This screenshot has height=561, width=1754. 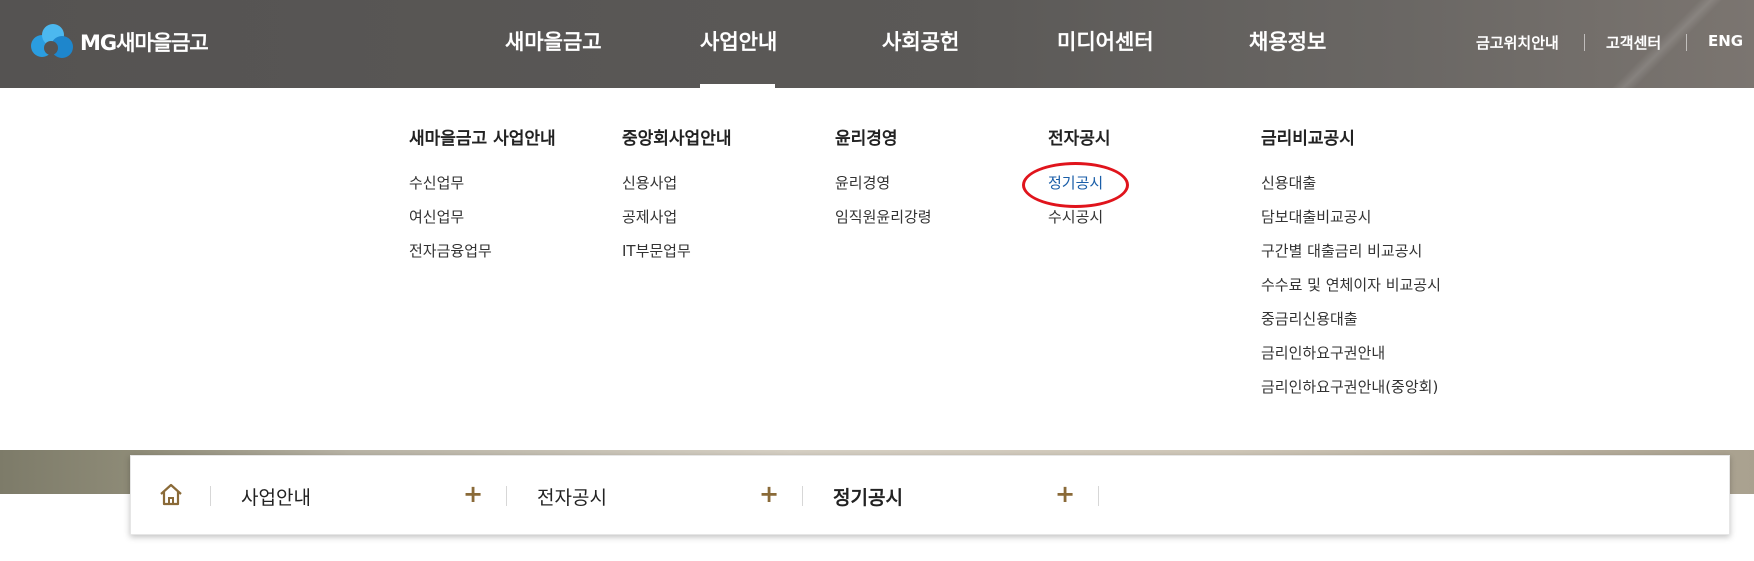 I want to click on mega-link: 윤리경영, so click(x=883, y=189).